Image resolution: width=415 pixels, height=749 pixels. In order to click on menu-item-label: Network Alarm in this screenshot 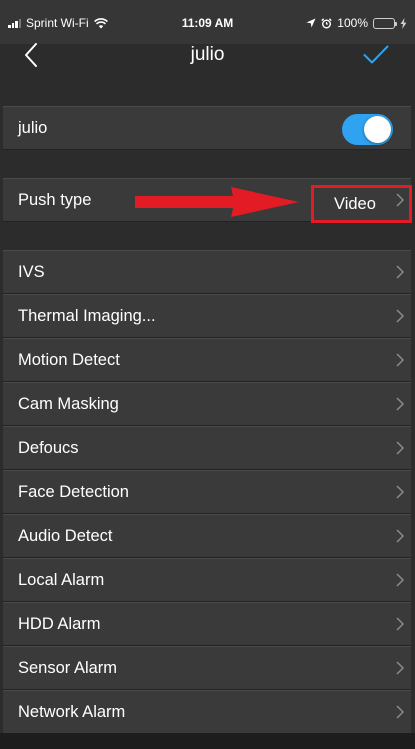, I will do `click(72, 711)`.